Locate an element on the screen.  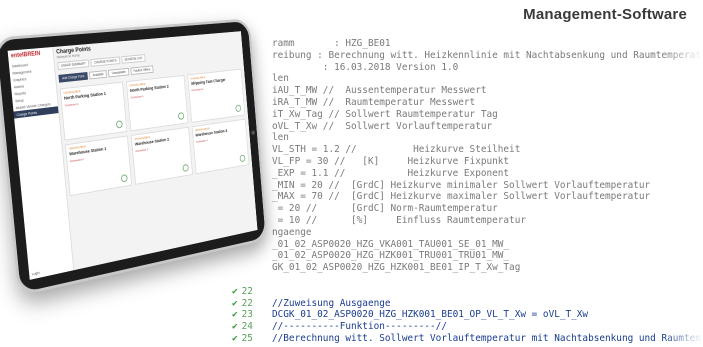
tab: SESSION LOG is located at coordinates (133, 59).